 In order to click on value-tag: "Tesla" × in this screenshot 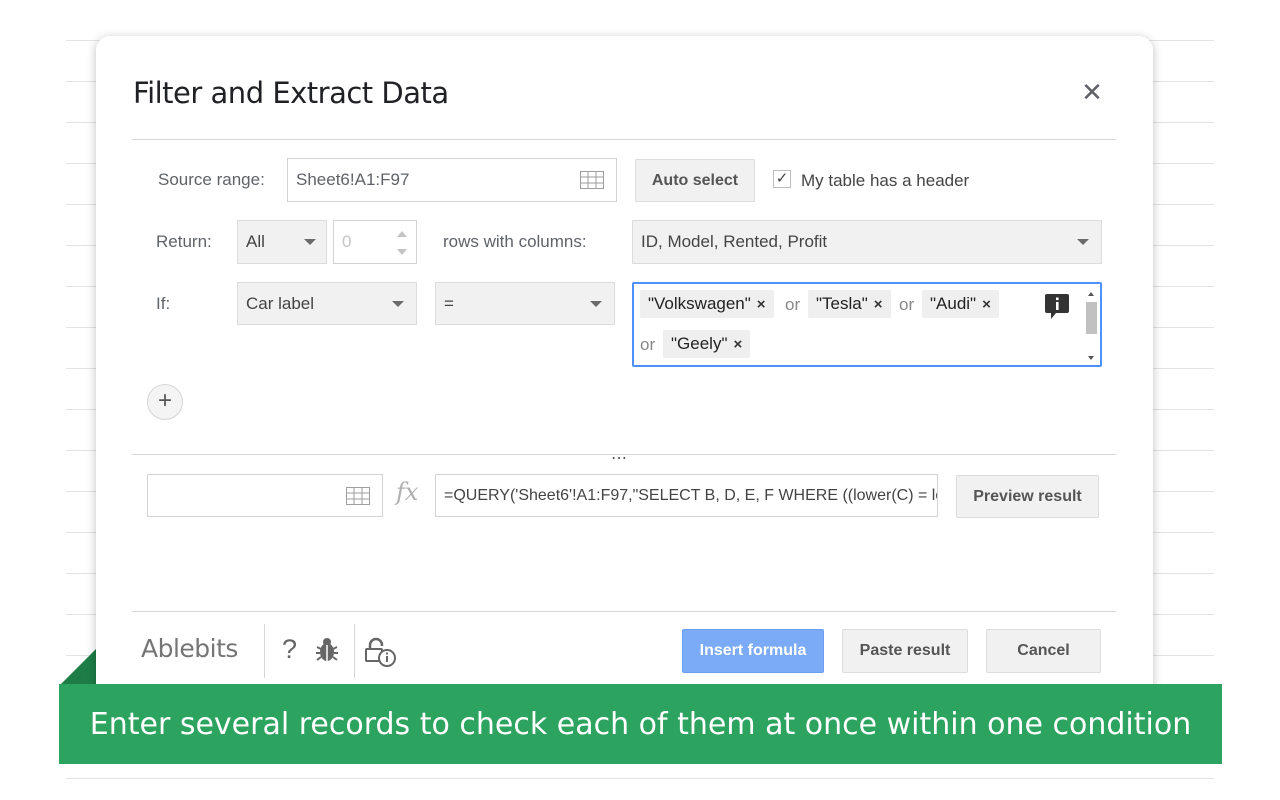, I will do `click(849, 304)`.